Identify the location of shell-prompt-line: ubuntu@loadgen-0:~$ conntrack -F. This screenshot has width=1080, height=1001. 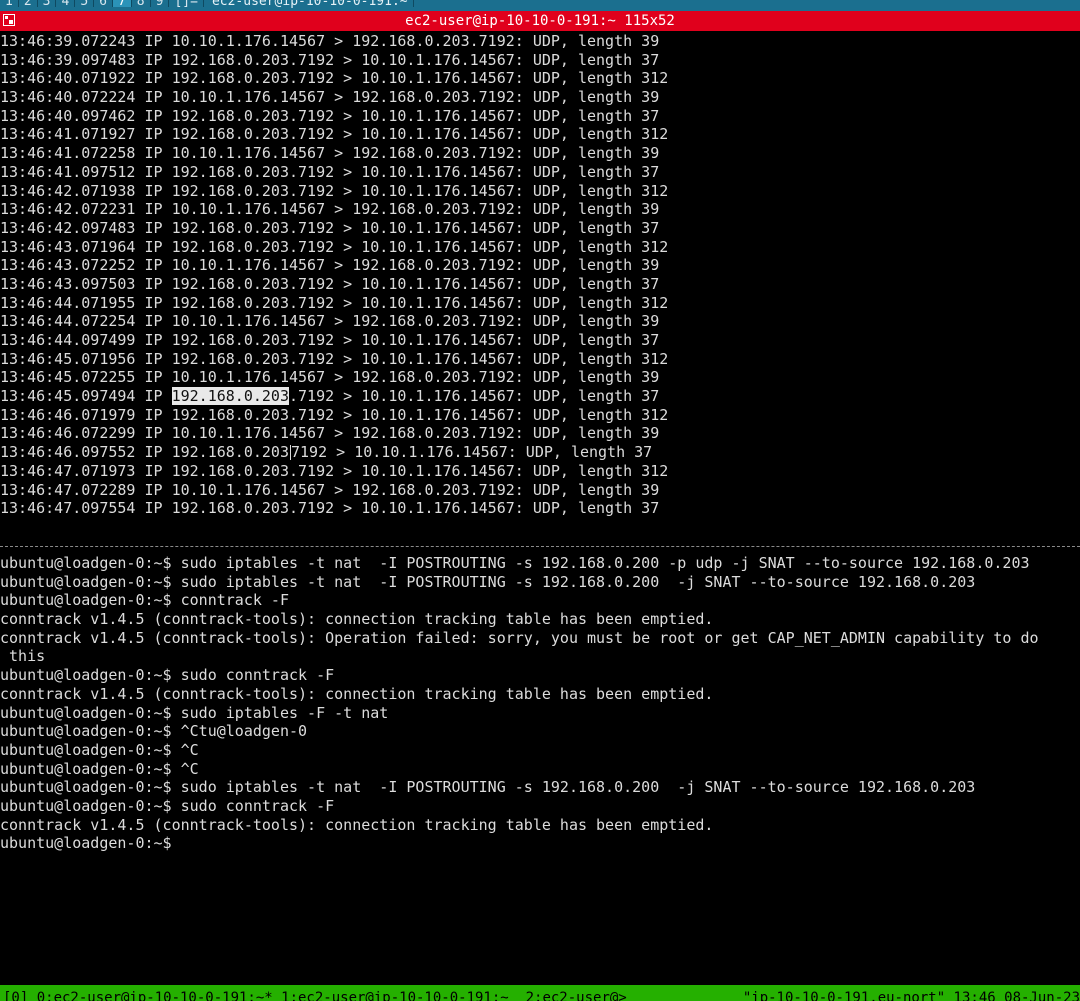
(144, 600).